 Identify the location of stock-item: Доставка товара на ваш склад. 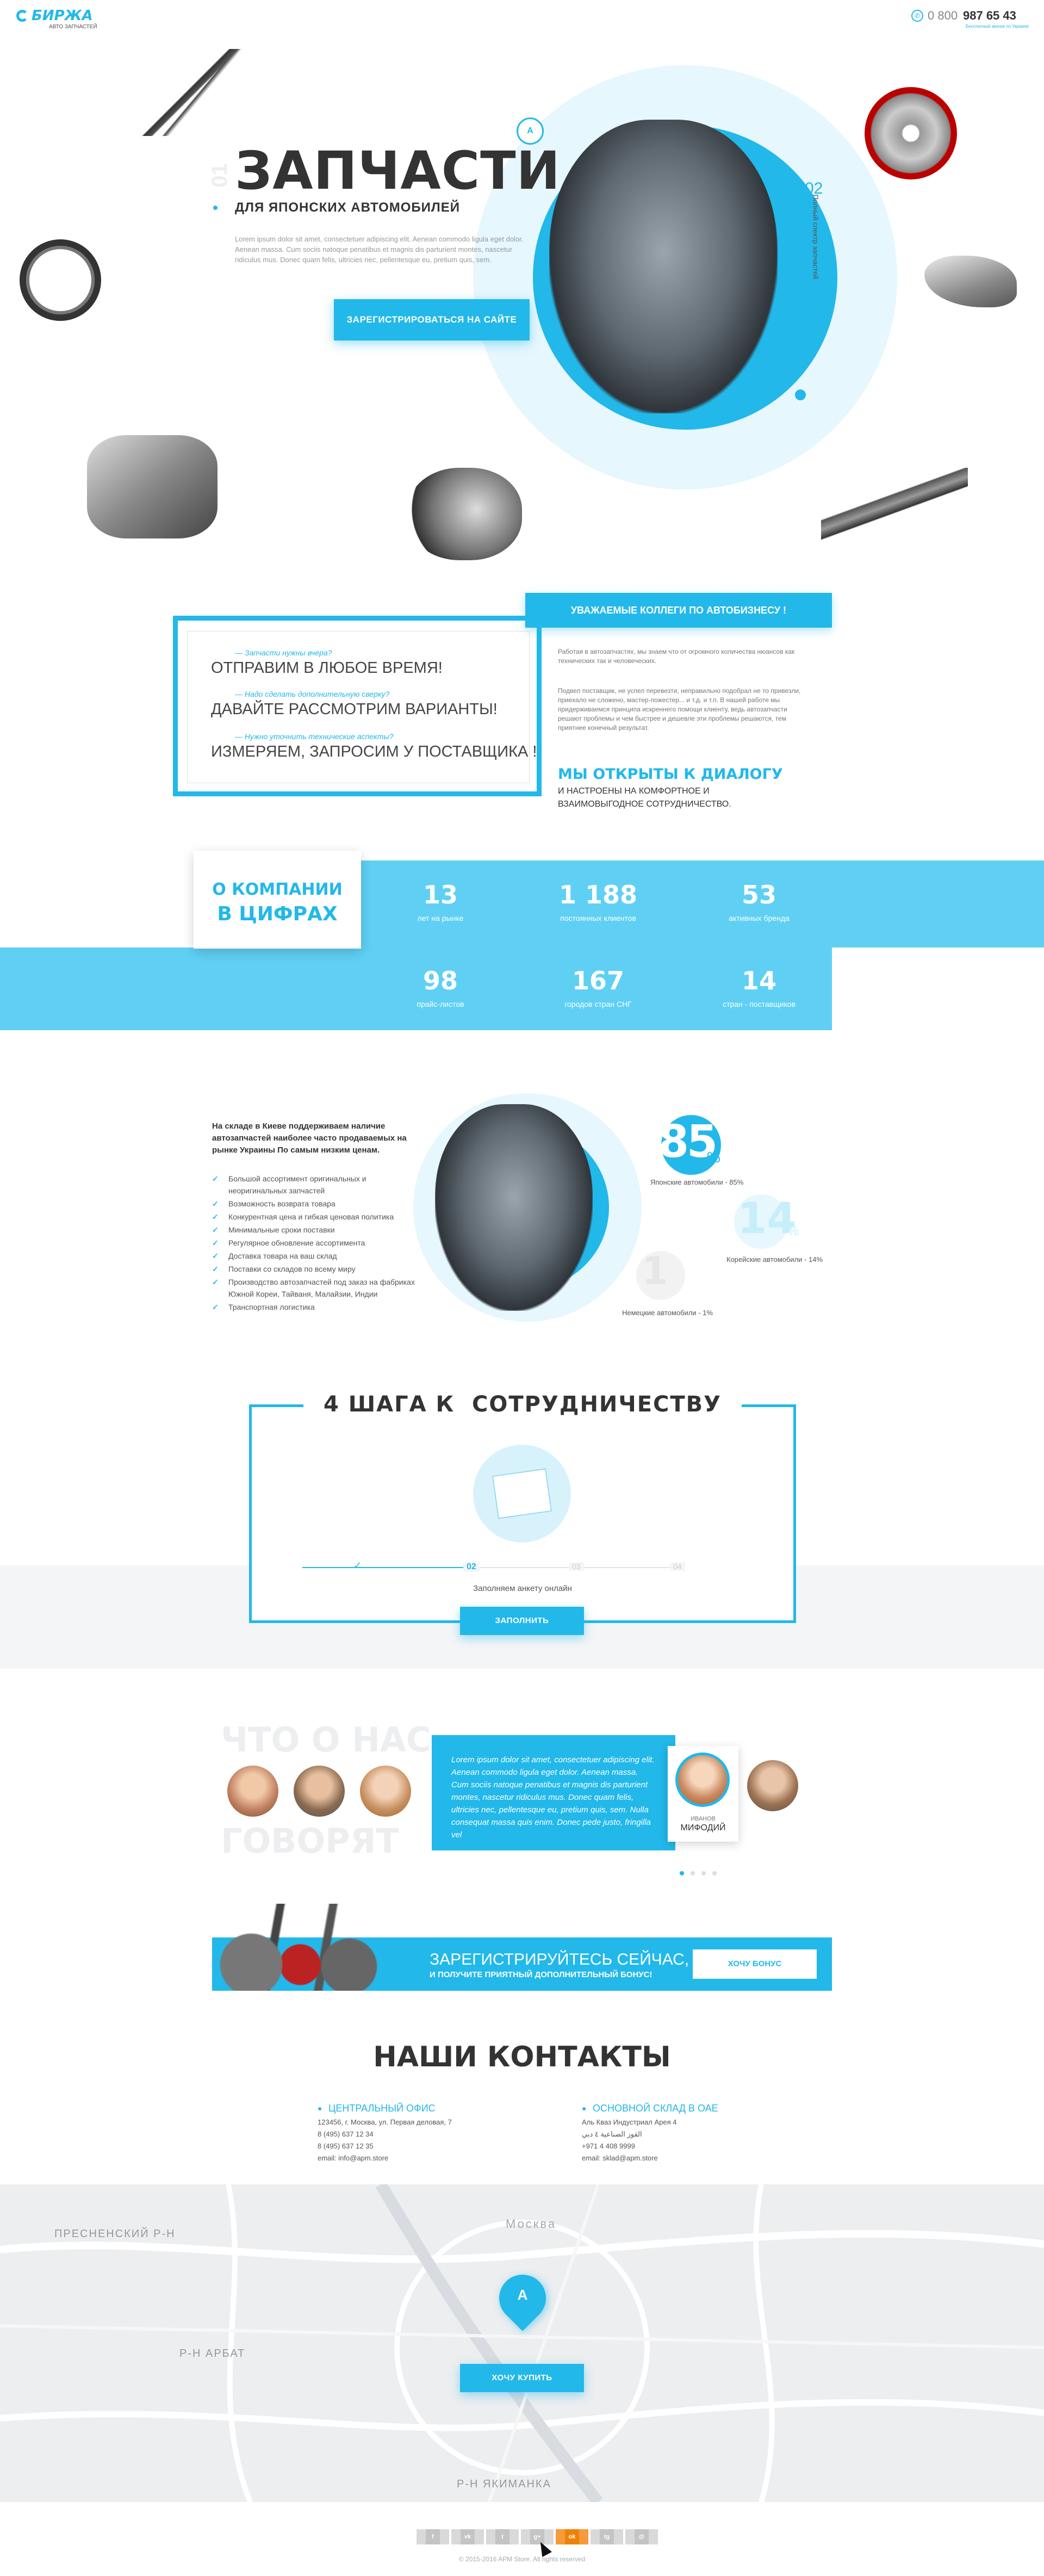
(274, 1256).